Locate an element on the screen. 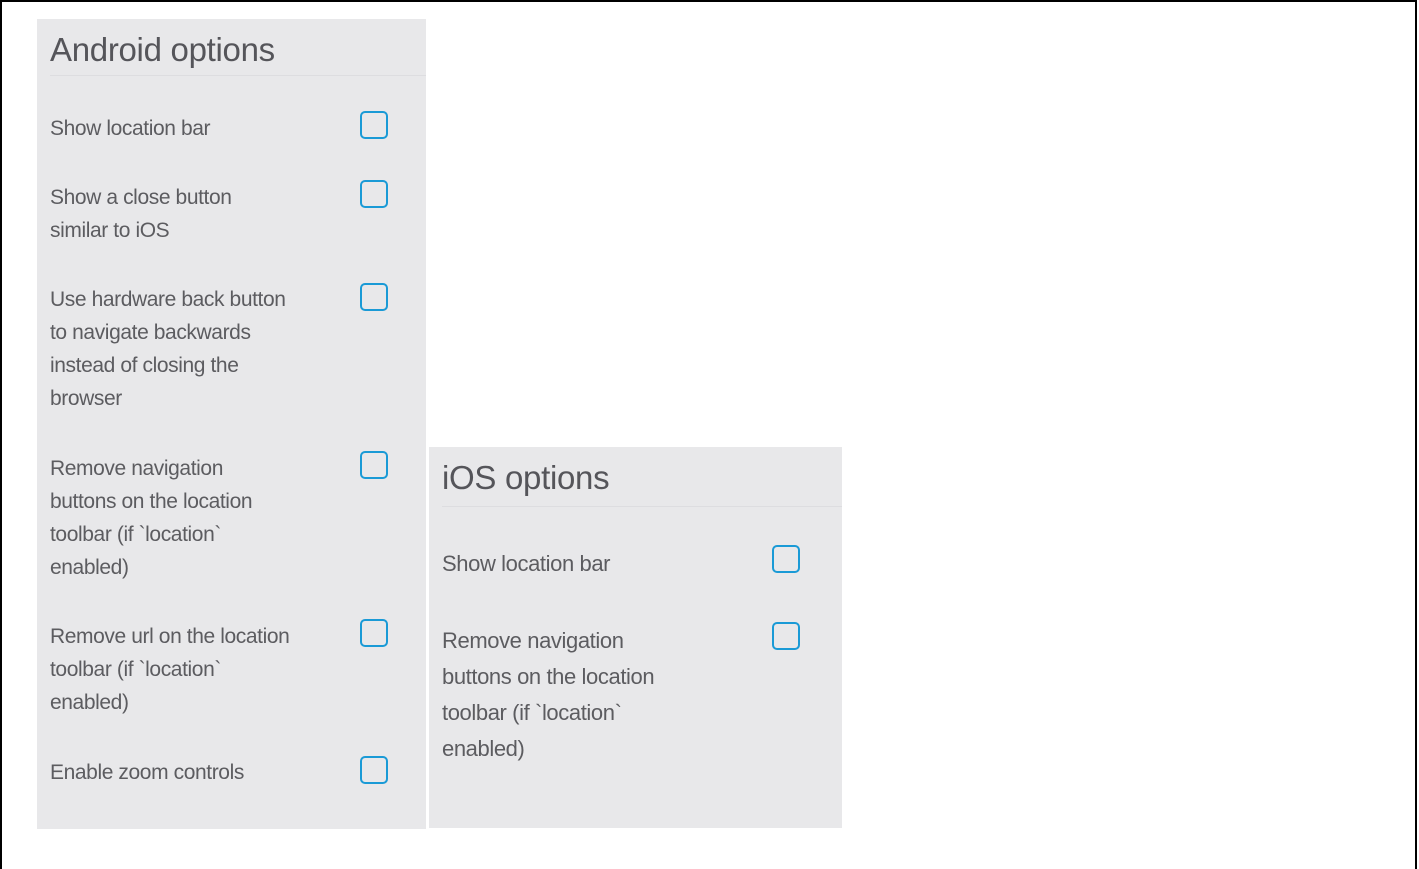 The height and width of the screenshot is (869, 1419). android-show-location-bar-checkbox is located at coordinates (374, 125).